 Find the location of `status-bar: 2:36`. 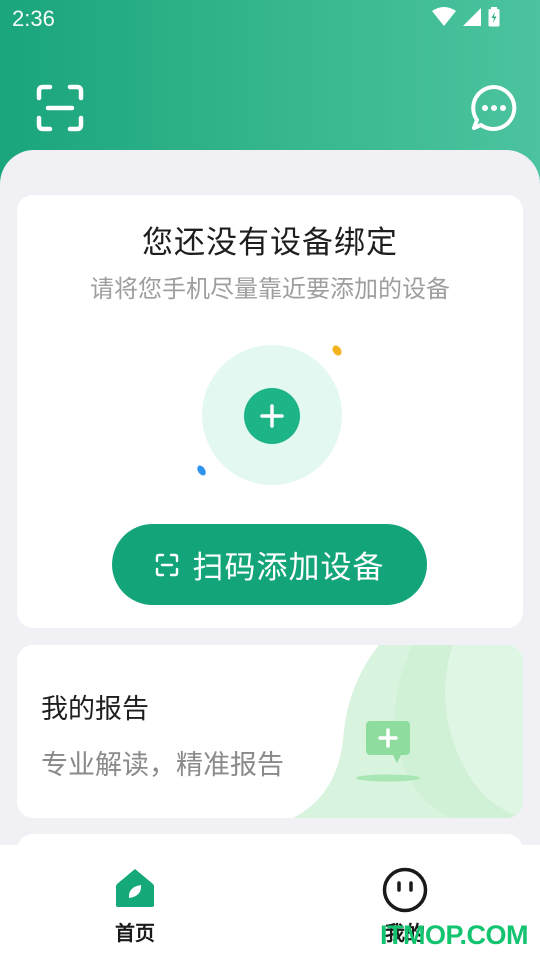

status-bar: 2:36 is located at coordinates (270, 20).